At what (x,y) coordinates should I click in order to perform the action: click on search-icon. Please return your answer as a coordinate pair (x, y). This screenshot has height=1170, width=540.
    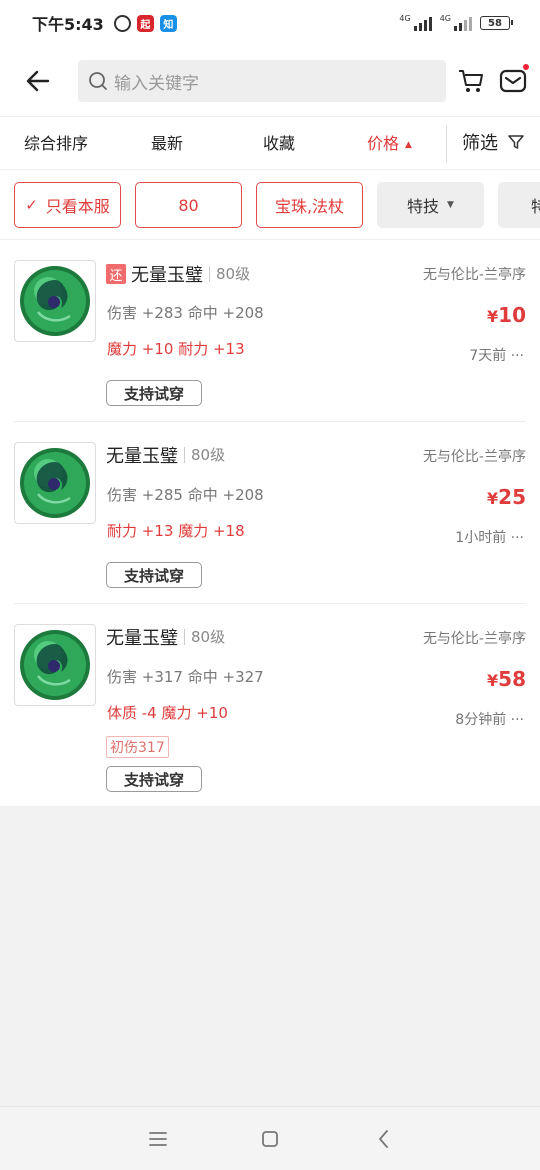
    Looking at the image, I should click on (98, 81).